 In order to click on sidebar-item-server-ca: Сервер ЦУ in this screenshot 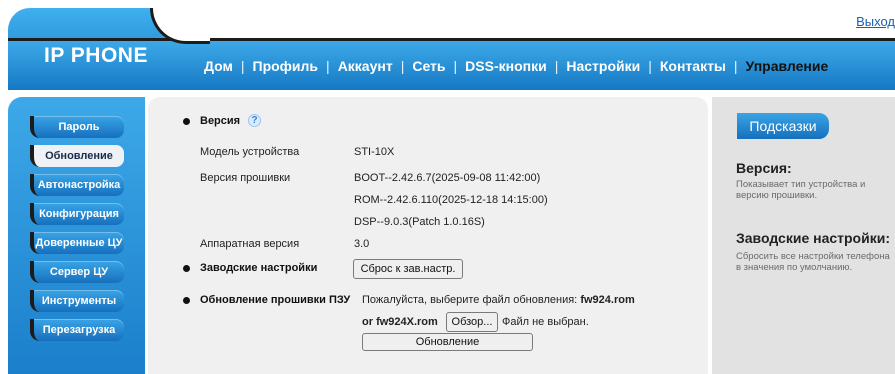, I will do `click(77, 272)`.